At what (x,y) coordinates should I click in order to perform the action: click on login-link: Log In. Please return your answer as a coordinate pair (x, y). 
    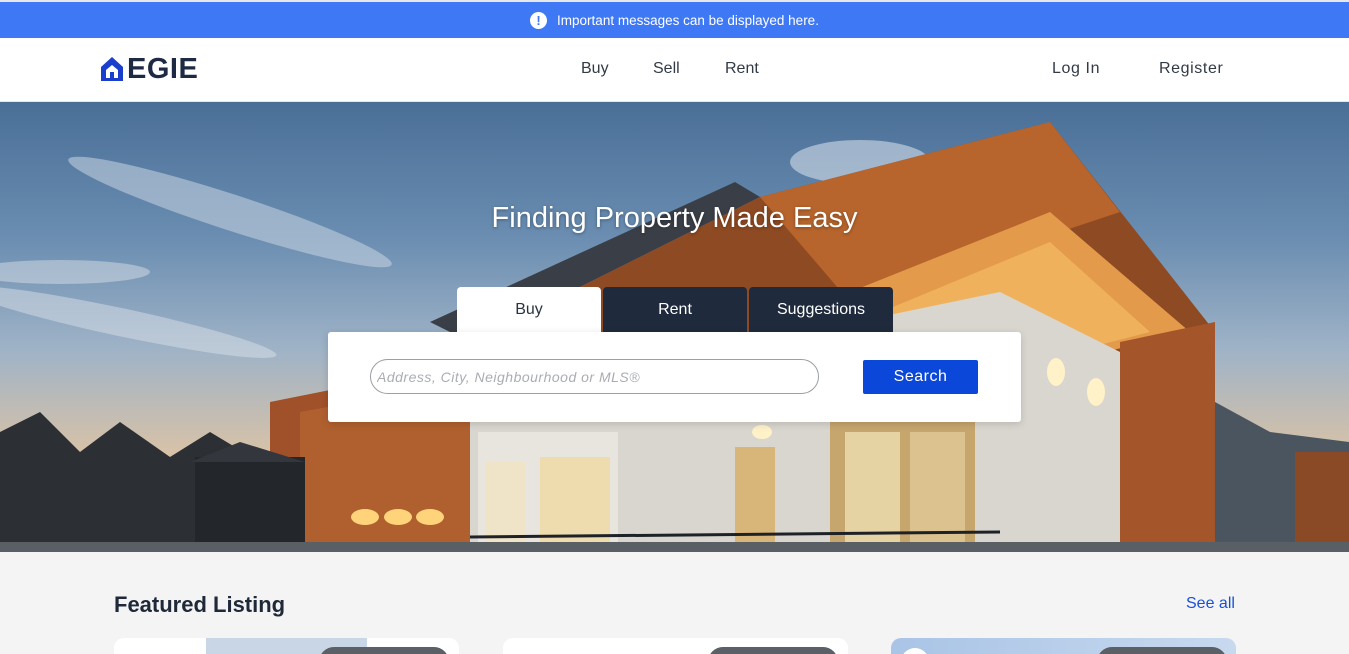
    Looking at the image, I should click on (1076, 69).